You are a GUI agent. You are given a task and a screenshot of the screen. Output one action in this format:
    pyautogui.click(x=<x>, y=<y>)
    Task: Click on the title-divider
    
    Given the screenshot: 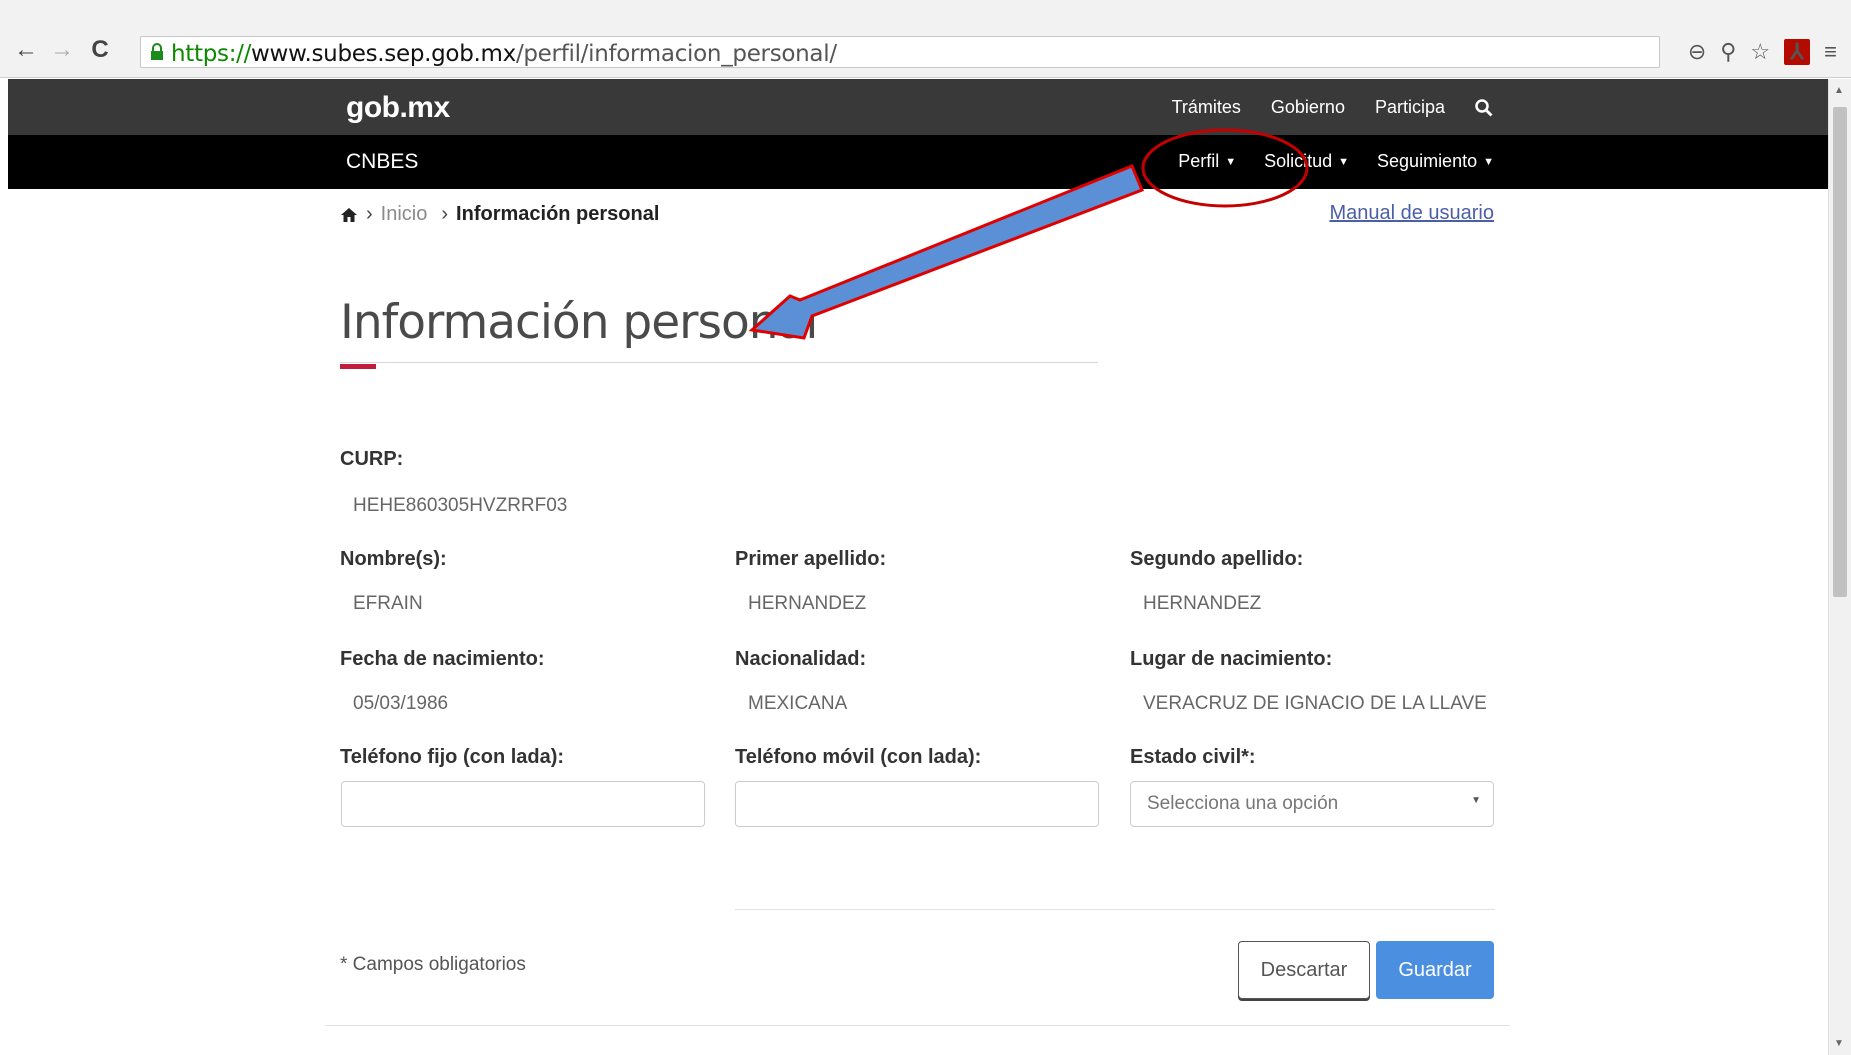 What is the action you would take?
    pyautogui.click(x=719, y=362)
    